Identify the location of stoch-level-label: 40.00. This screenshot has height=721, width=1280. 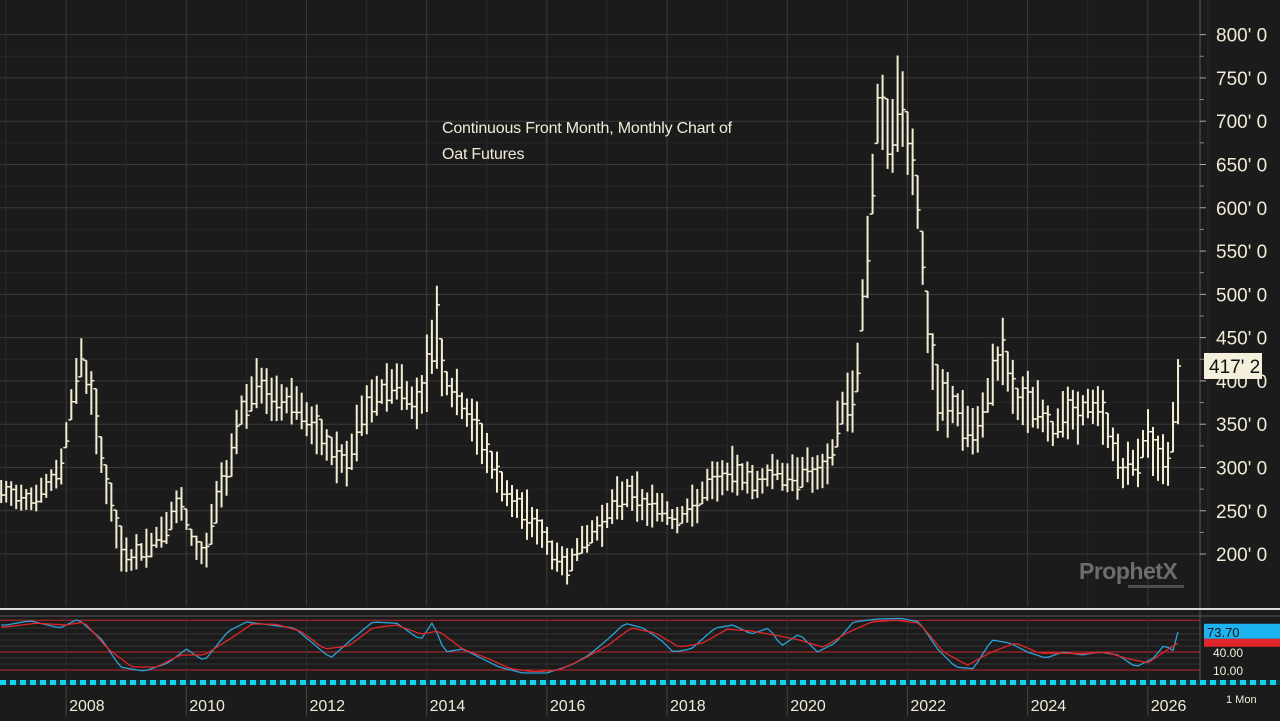
(1228, 653).